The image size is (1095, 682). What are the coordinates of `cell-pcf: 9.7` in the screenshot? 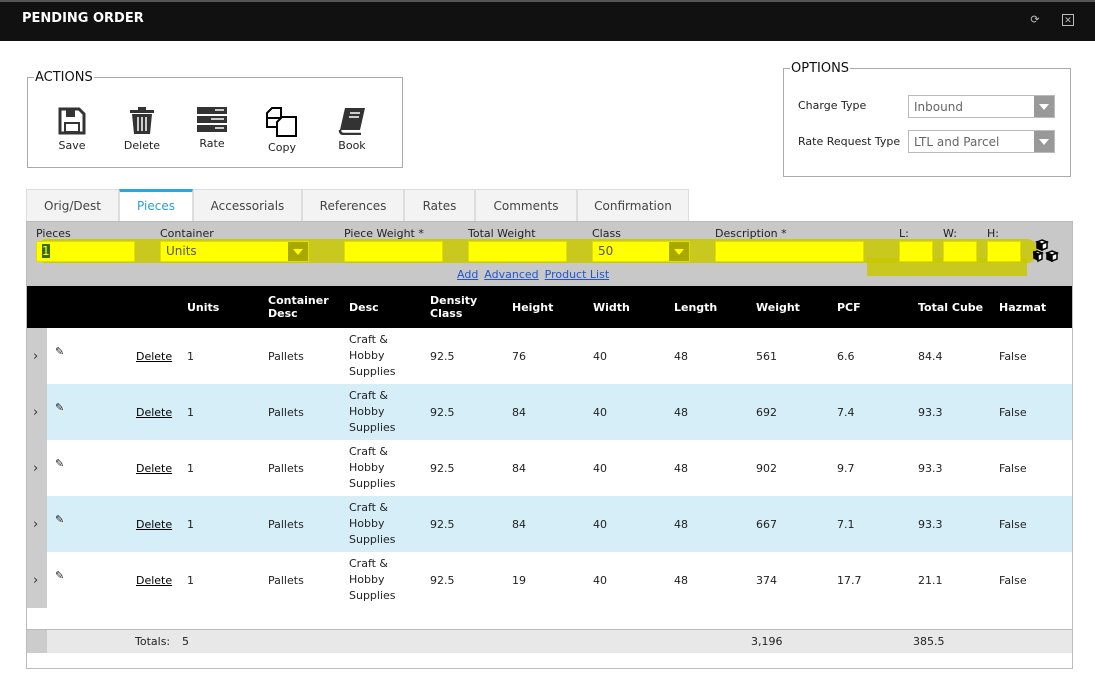 It's located at (846, 468).